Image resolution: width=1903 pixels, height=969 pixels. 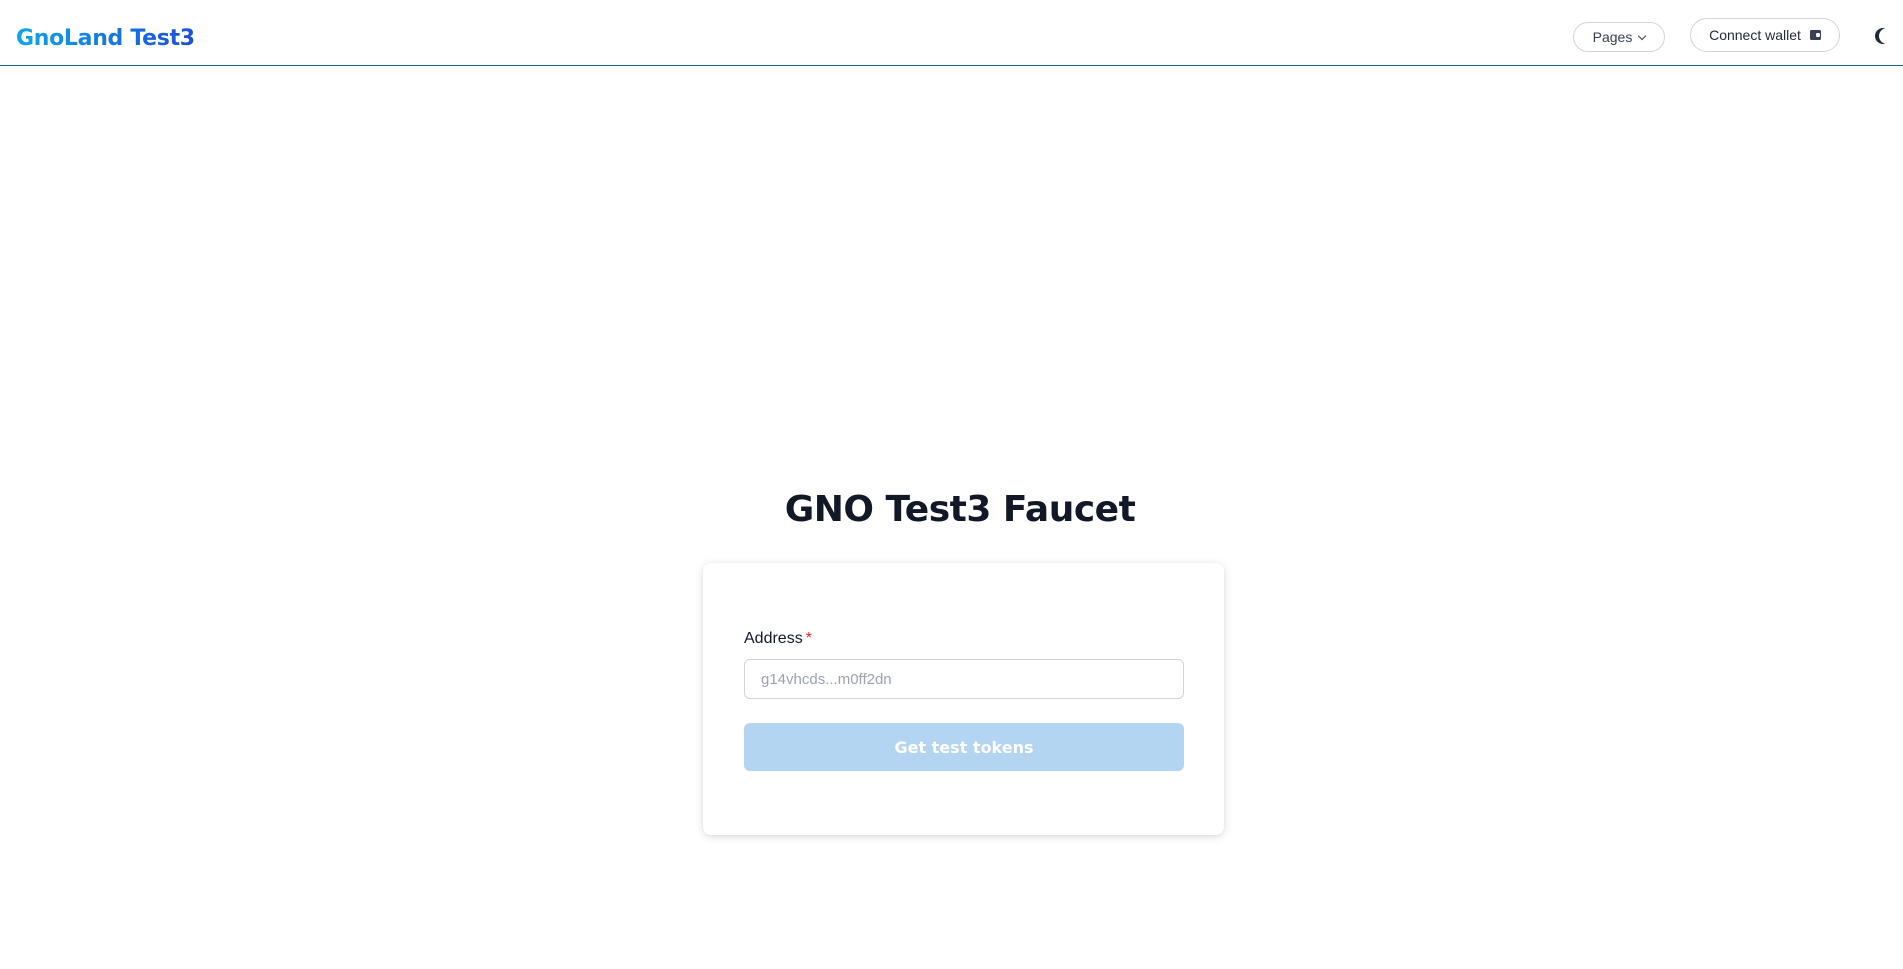 I want to click on connect-wallet-label: Connect wallet, so click(x=1755, y=35).